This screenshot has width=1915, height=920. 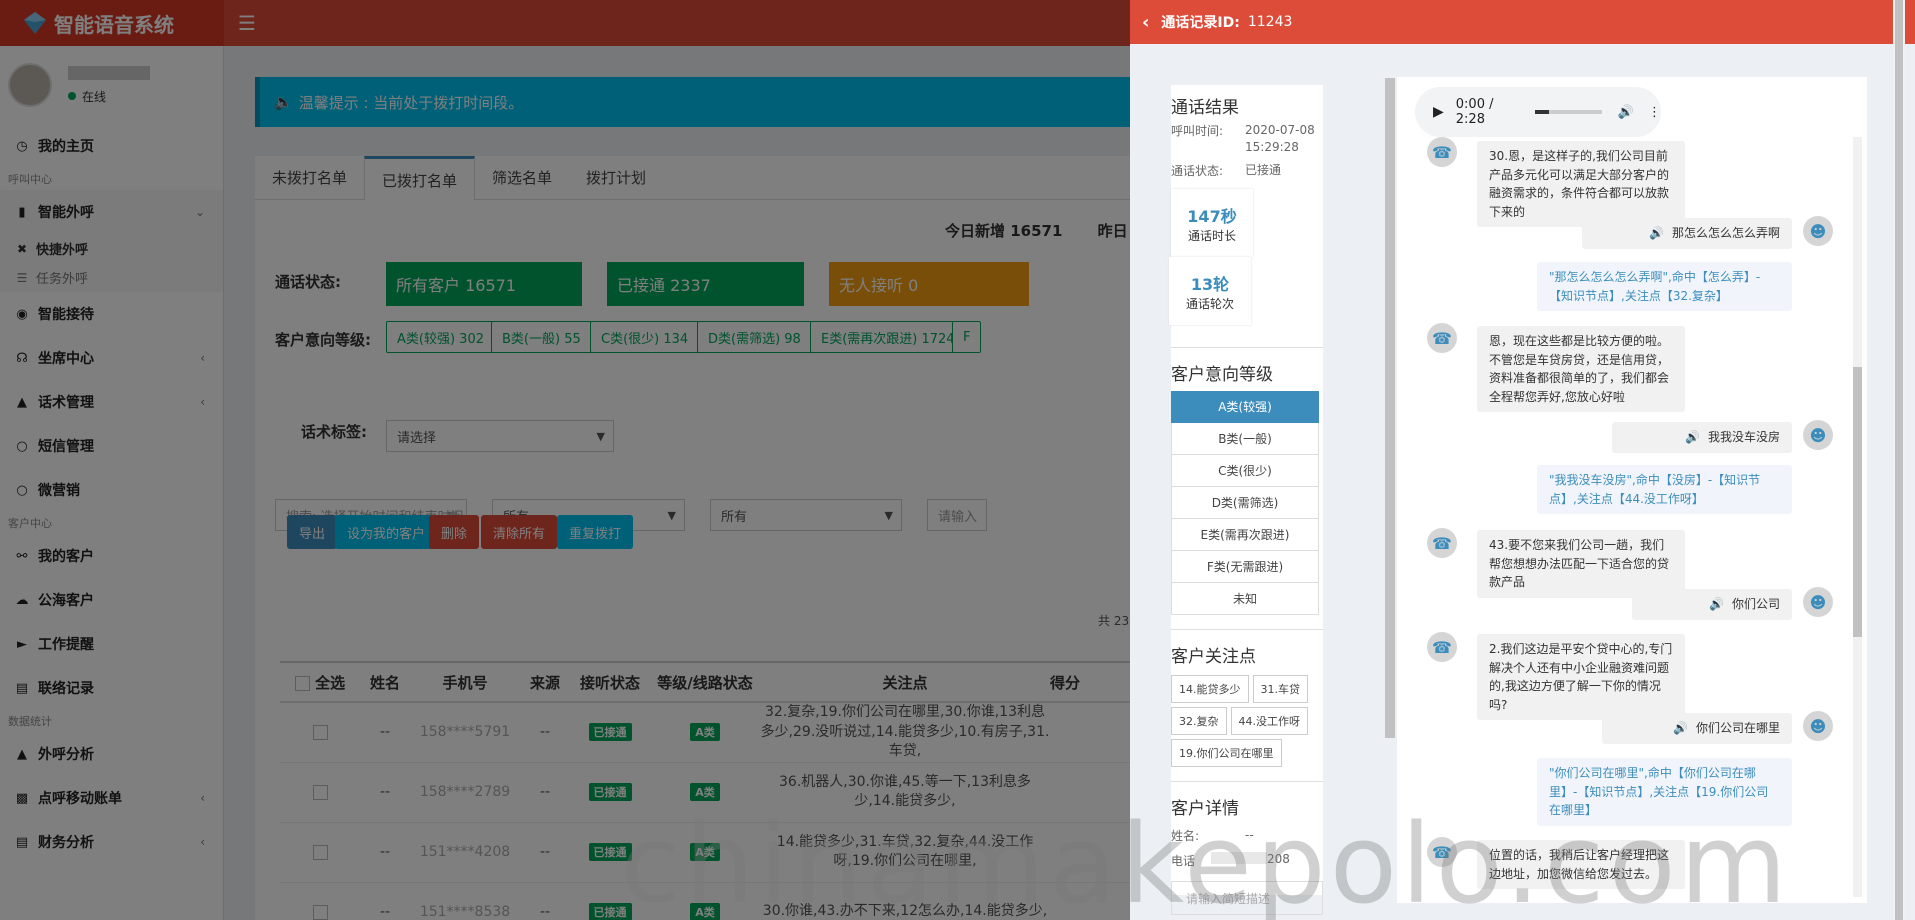 I want to click on call-time-label: 呼叫时间:, so click(x=1197, y=131).